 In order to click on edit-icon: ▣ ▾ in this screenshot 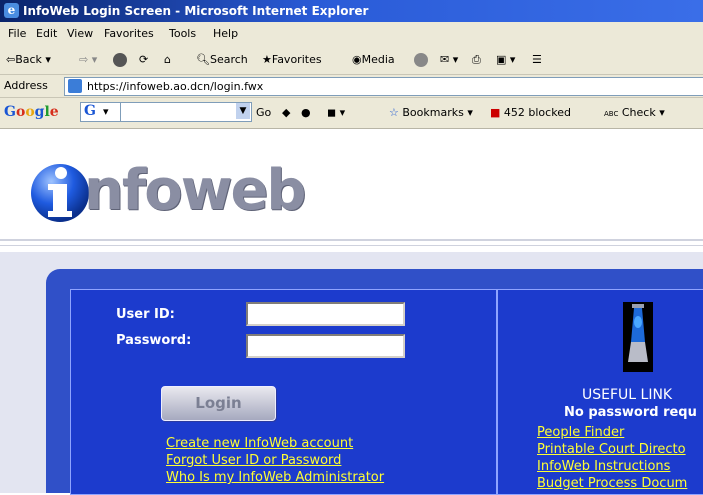, I will do `click(506, 59)`.